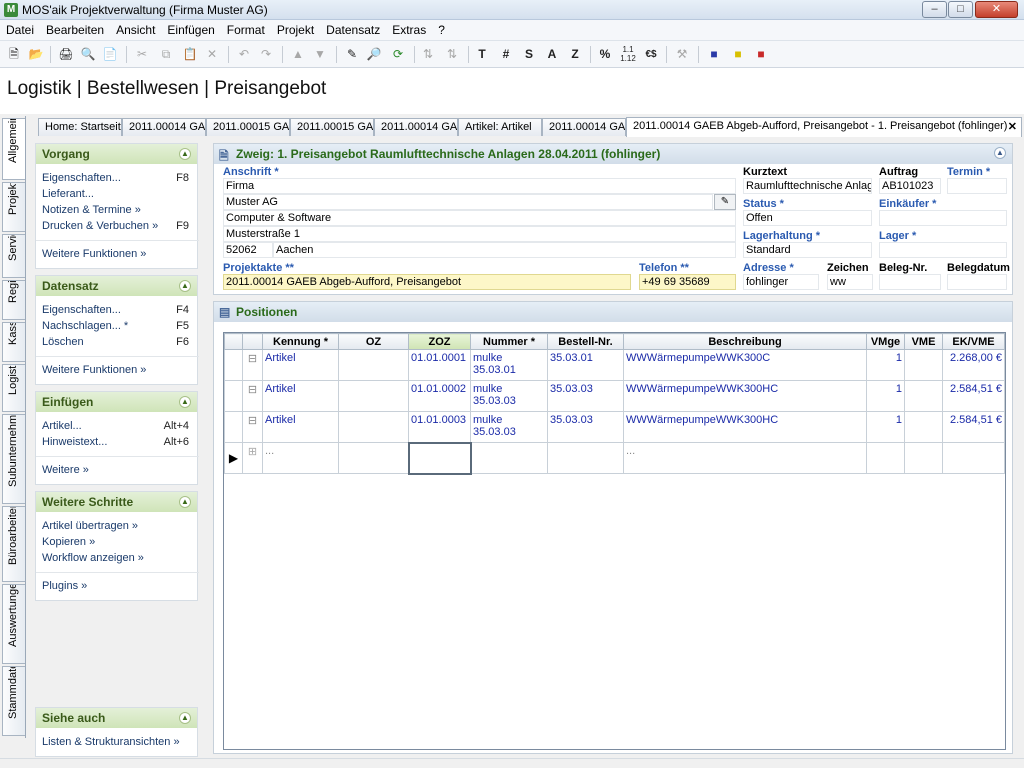 The image size is (1024, 768). What do you see at coordinates (164, 127) in the screenshot?
I see `tab-doc-1: 2011.00014 GAEB` at bounding box center [164, 127].